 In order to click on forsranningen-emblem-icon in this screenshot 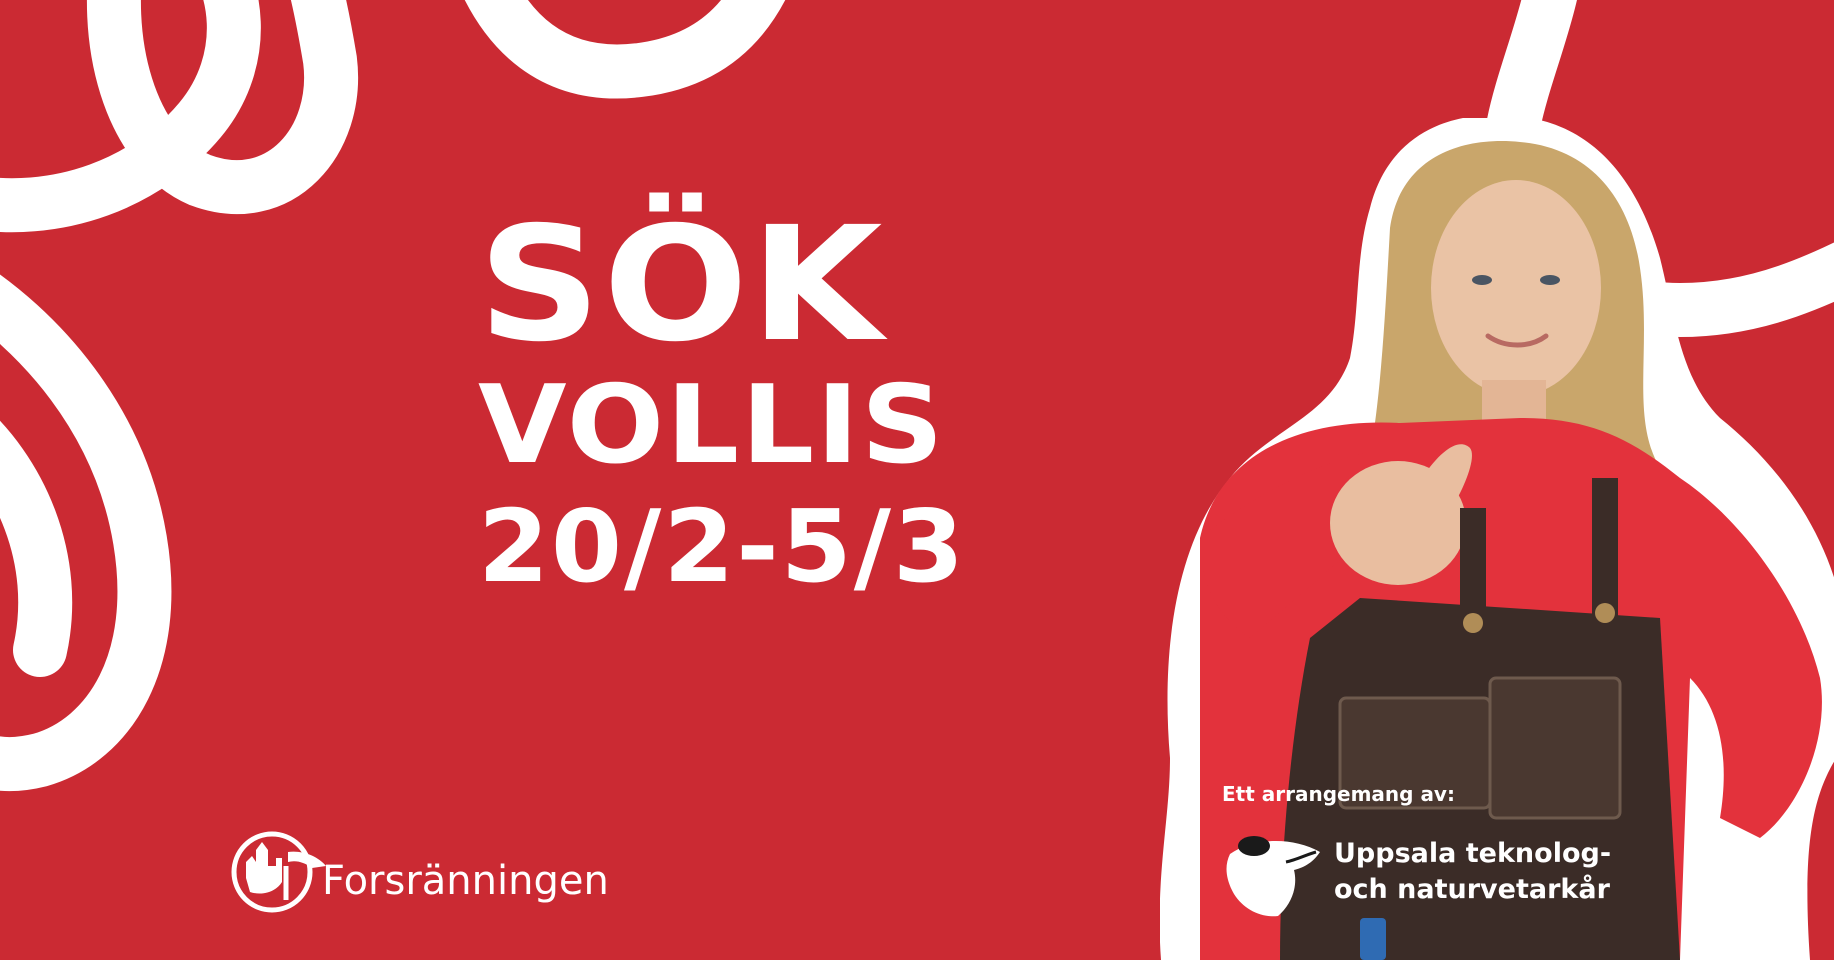, I will do `click(278, 872)`.